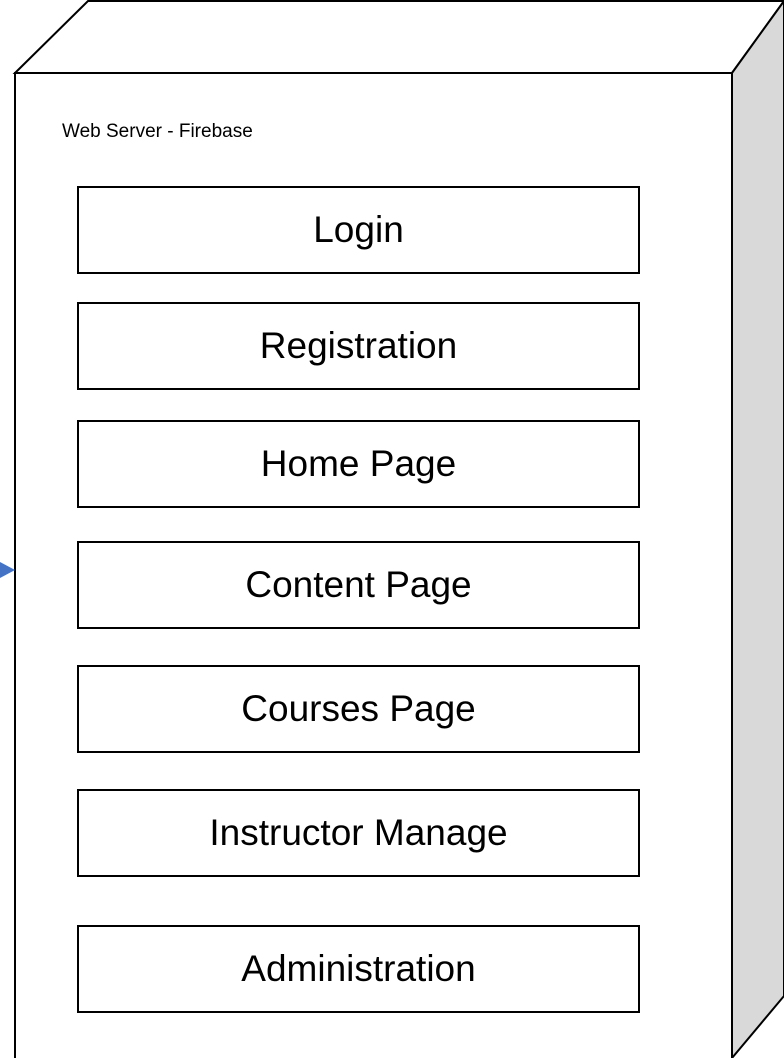 This screenshot has height=1058, width=784. What do you see at coordinates (358, 464) in the screenshot?
I see `component-home-page: Home Page` at bounding box center [358, 464].